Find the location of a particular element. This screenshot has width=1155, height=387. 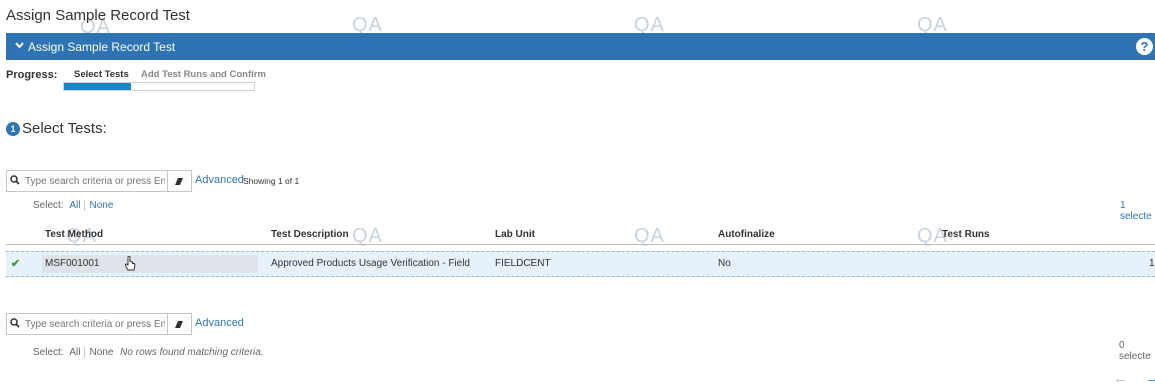

search-input-runs is located at coordinates (95, 324).